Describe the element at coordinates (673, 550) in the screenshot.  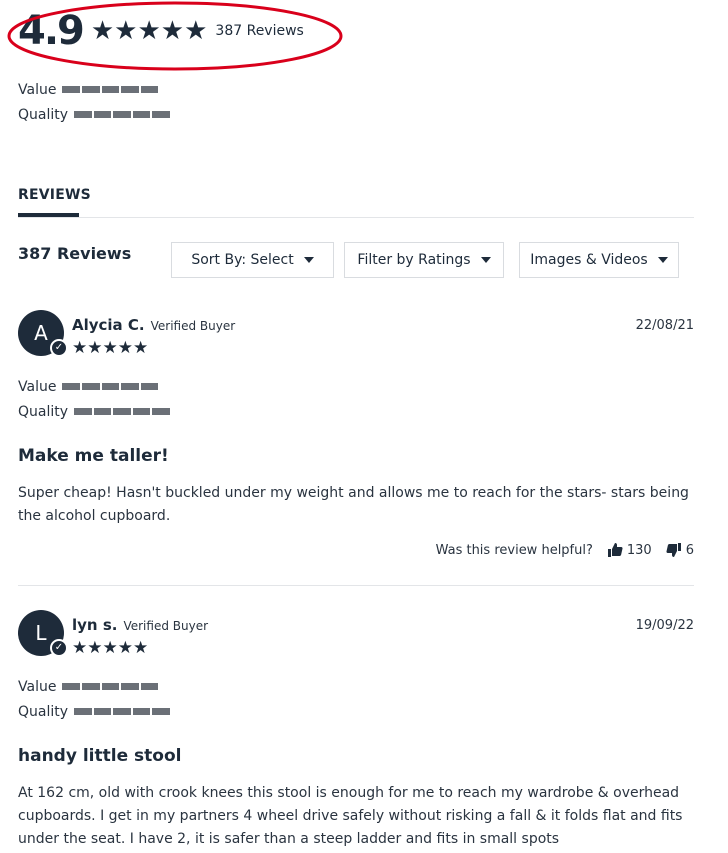
I see `thumbs-down-icon` at that location.